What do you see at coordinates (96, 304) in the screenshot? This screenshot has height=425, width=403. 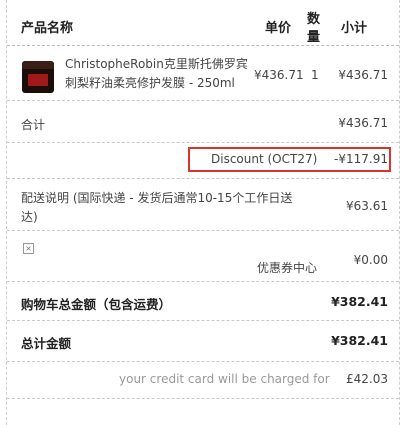 I see `cart-total-label: 购物车总金额（包含运费）` at bounding box center [96, 304].